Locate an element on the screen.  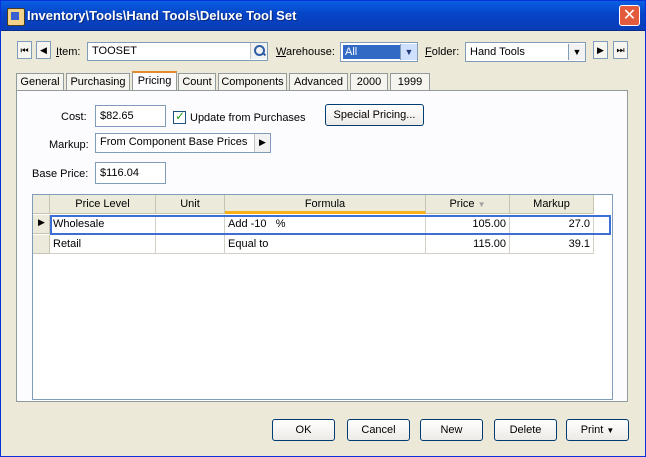
last-record-button: ⏭ is located at coordinates (620, 50).